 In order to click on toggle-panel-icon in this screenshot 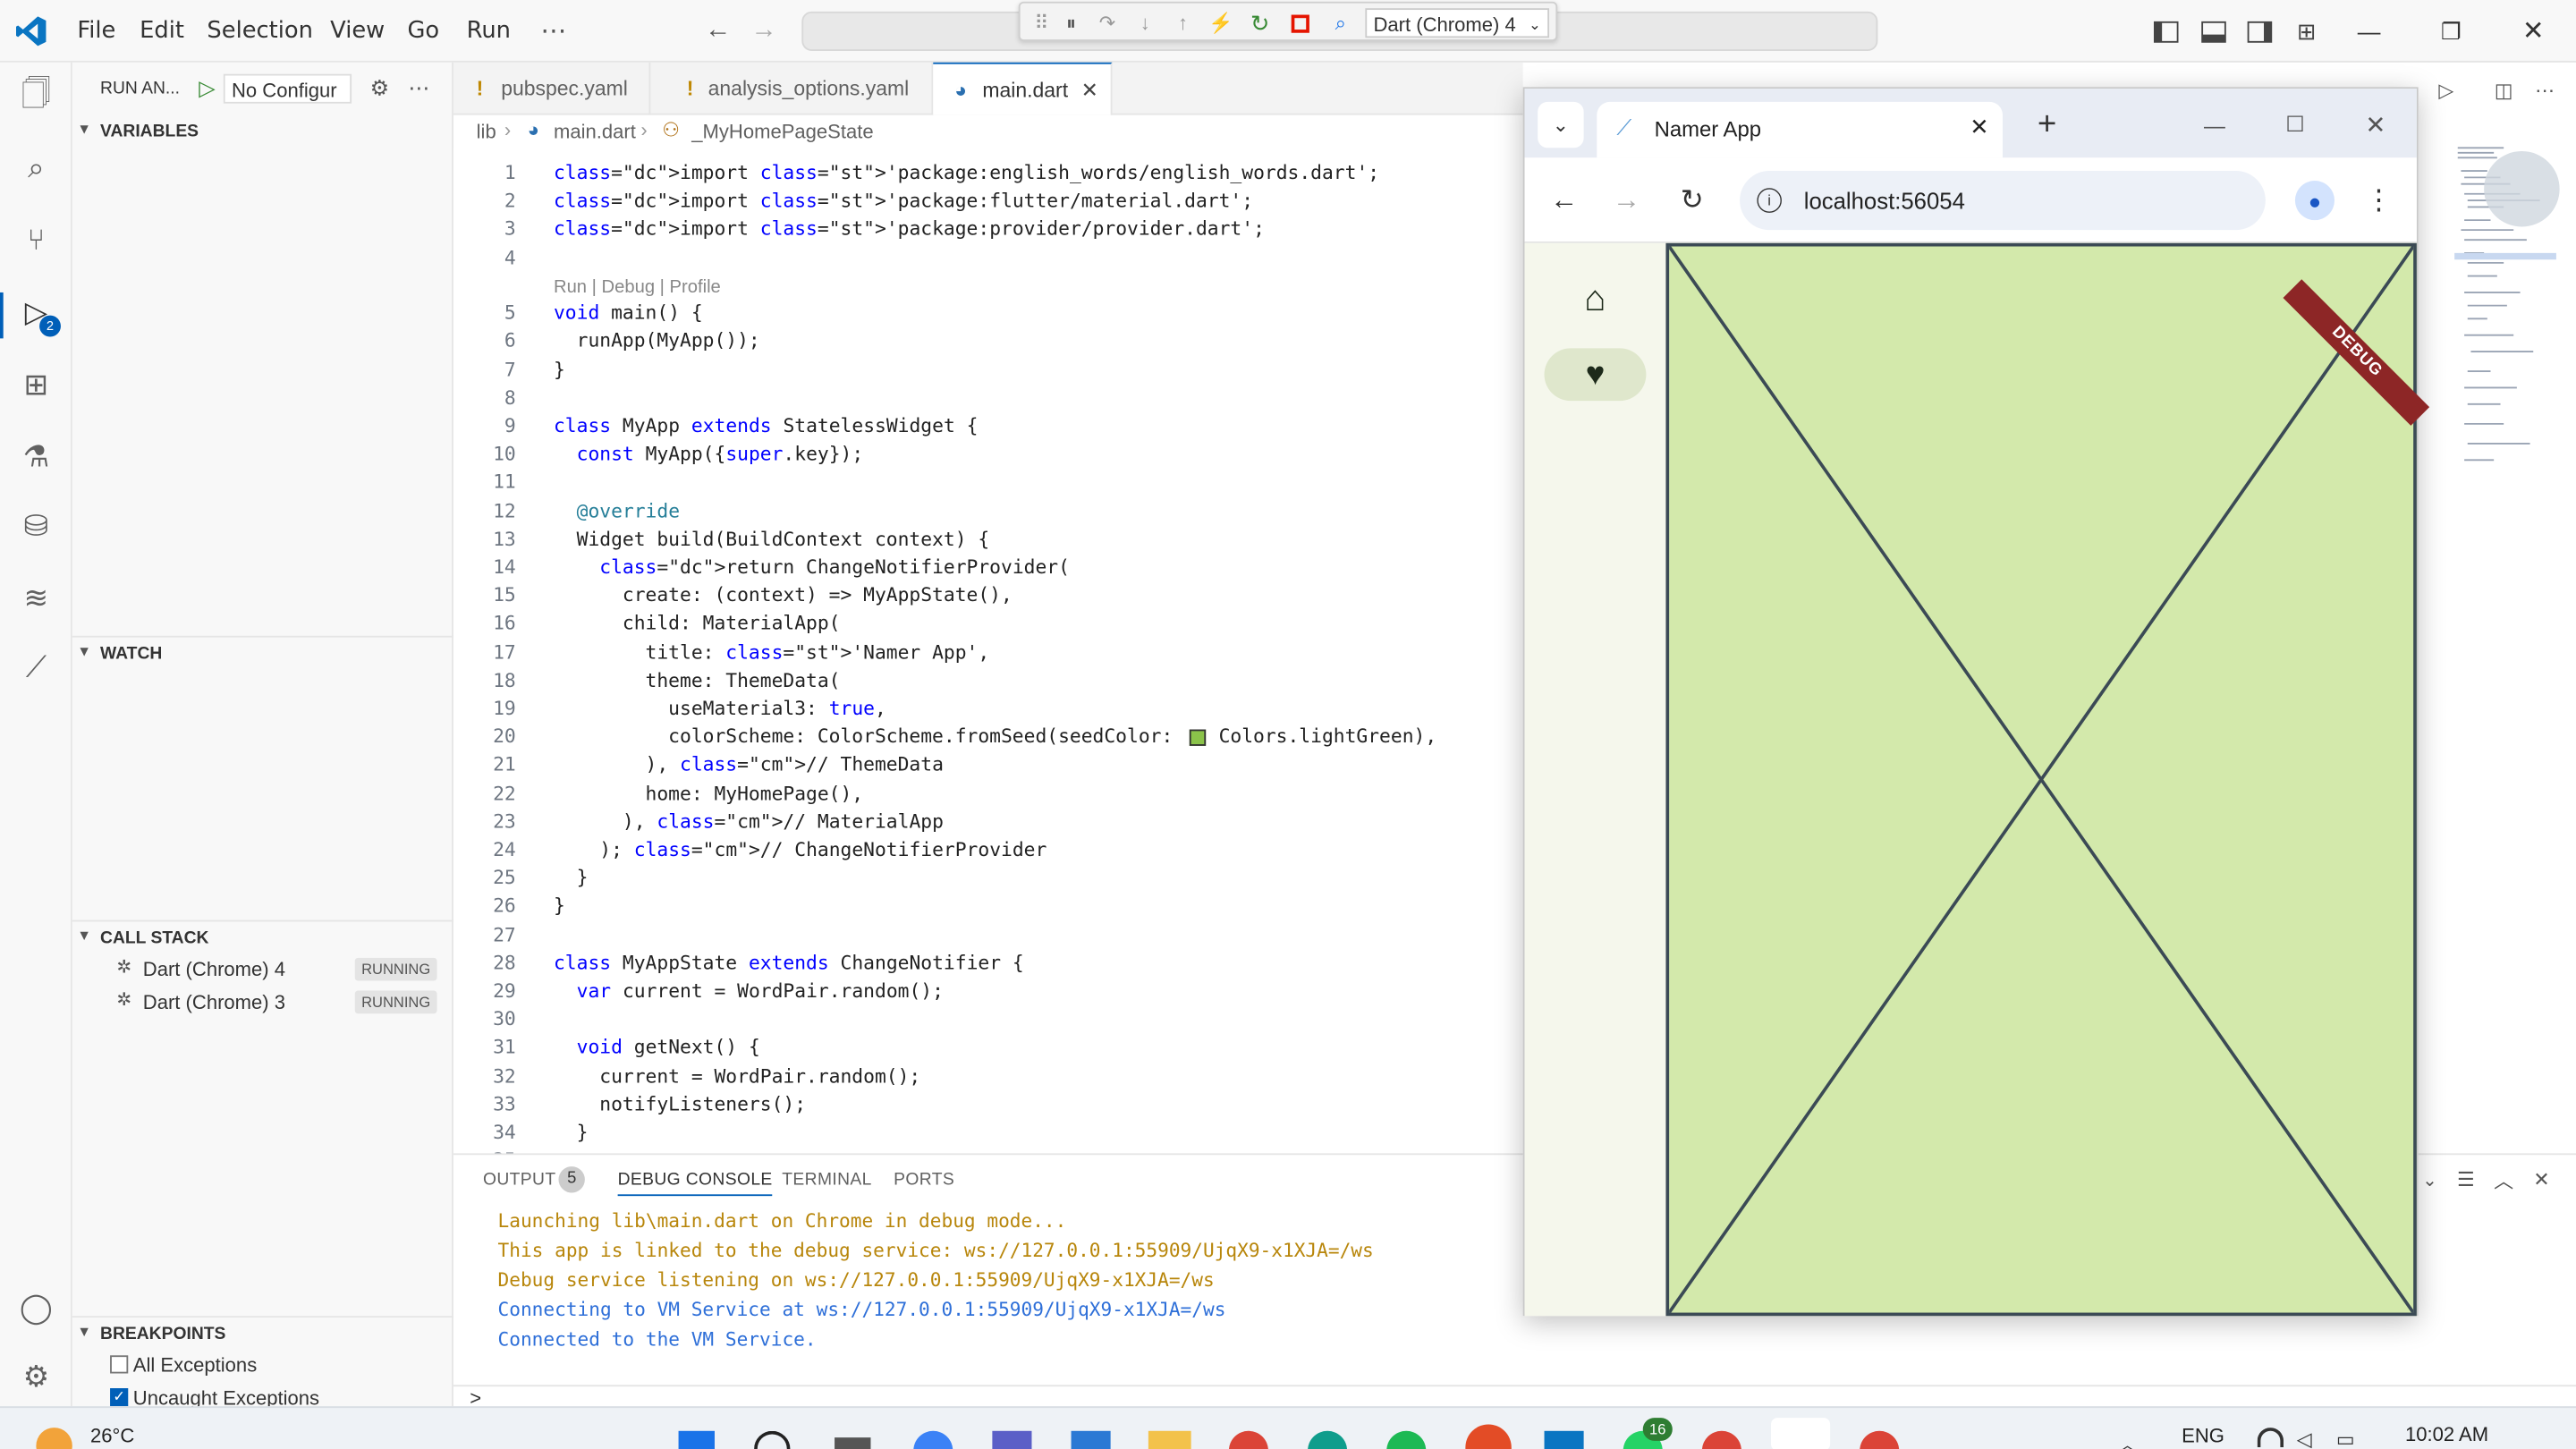, I will do `click(2213, 31)`.